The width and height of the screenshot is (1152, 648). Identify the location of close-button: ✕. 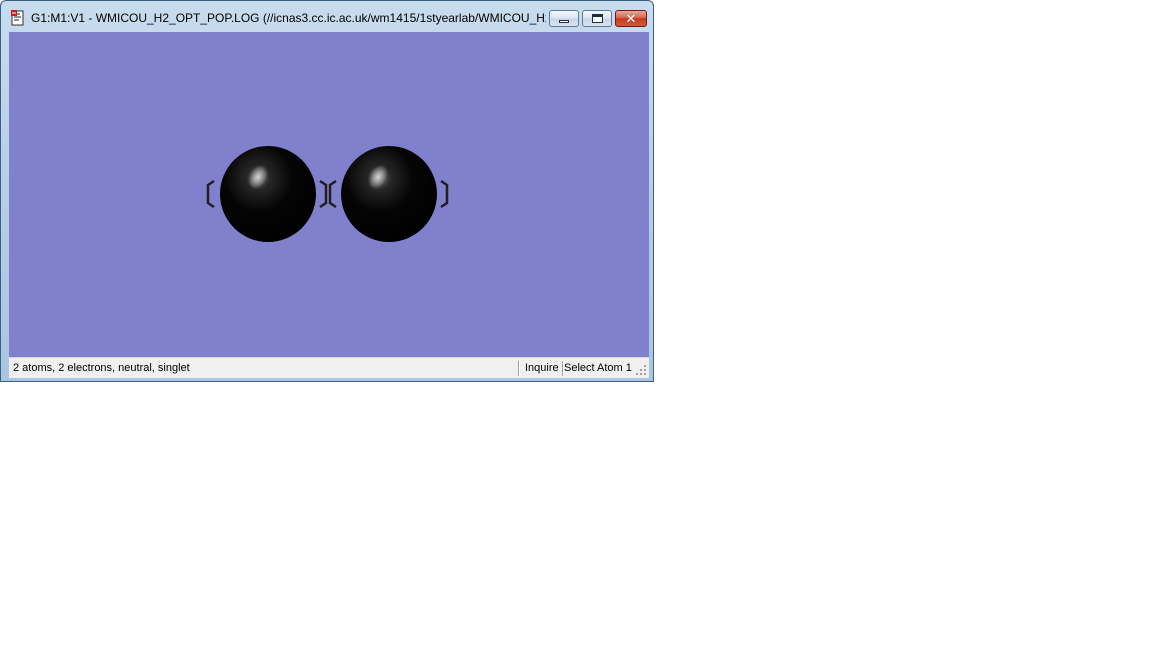
(631, 18).